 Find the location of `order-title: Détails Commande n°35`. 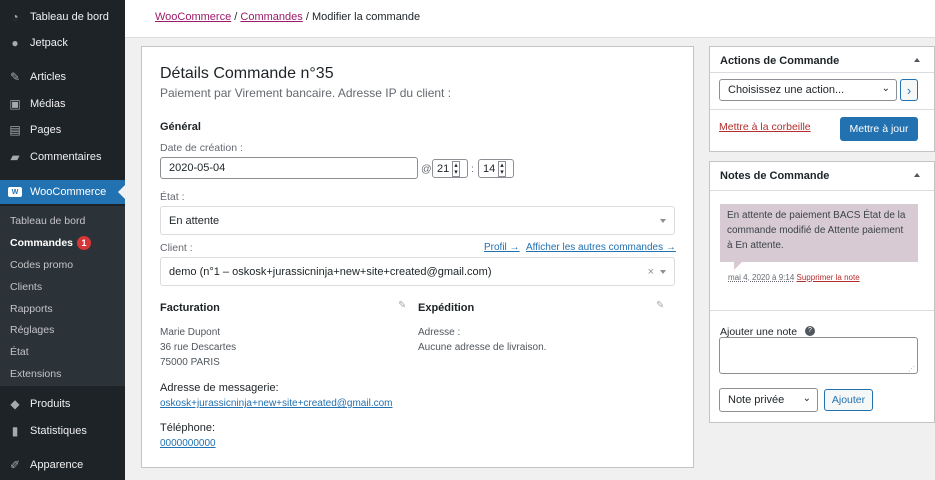

order-title: Détails Commande n°35 is located at coordinates (247, 73).